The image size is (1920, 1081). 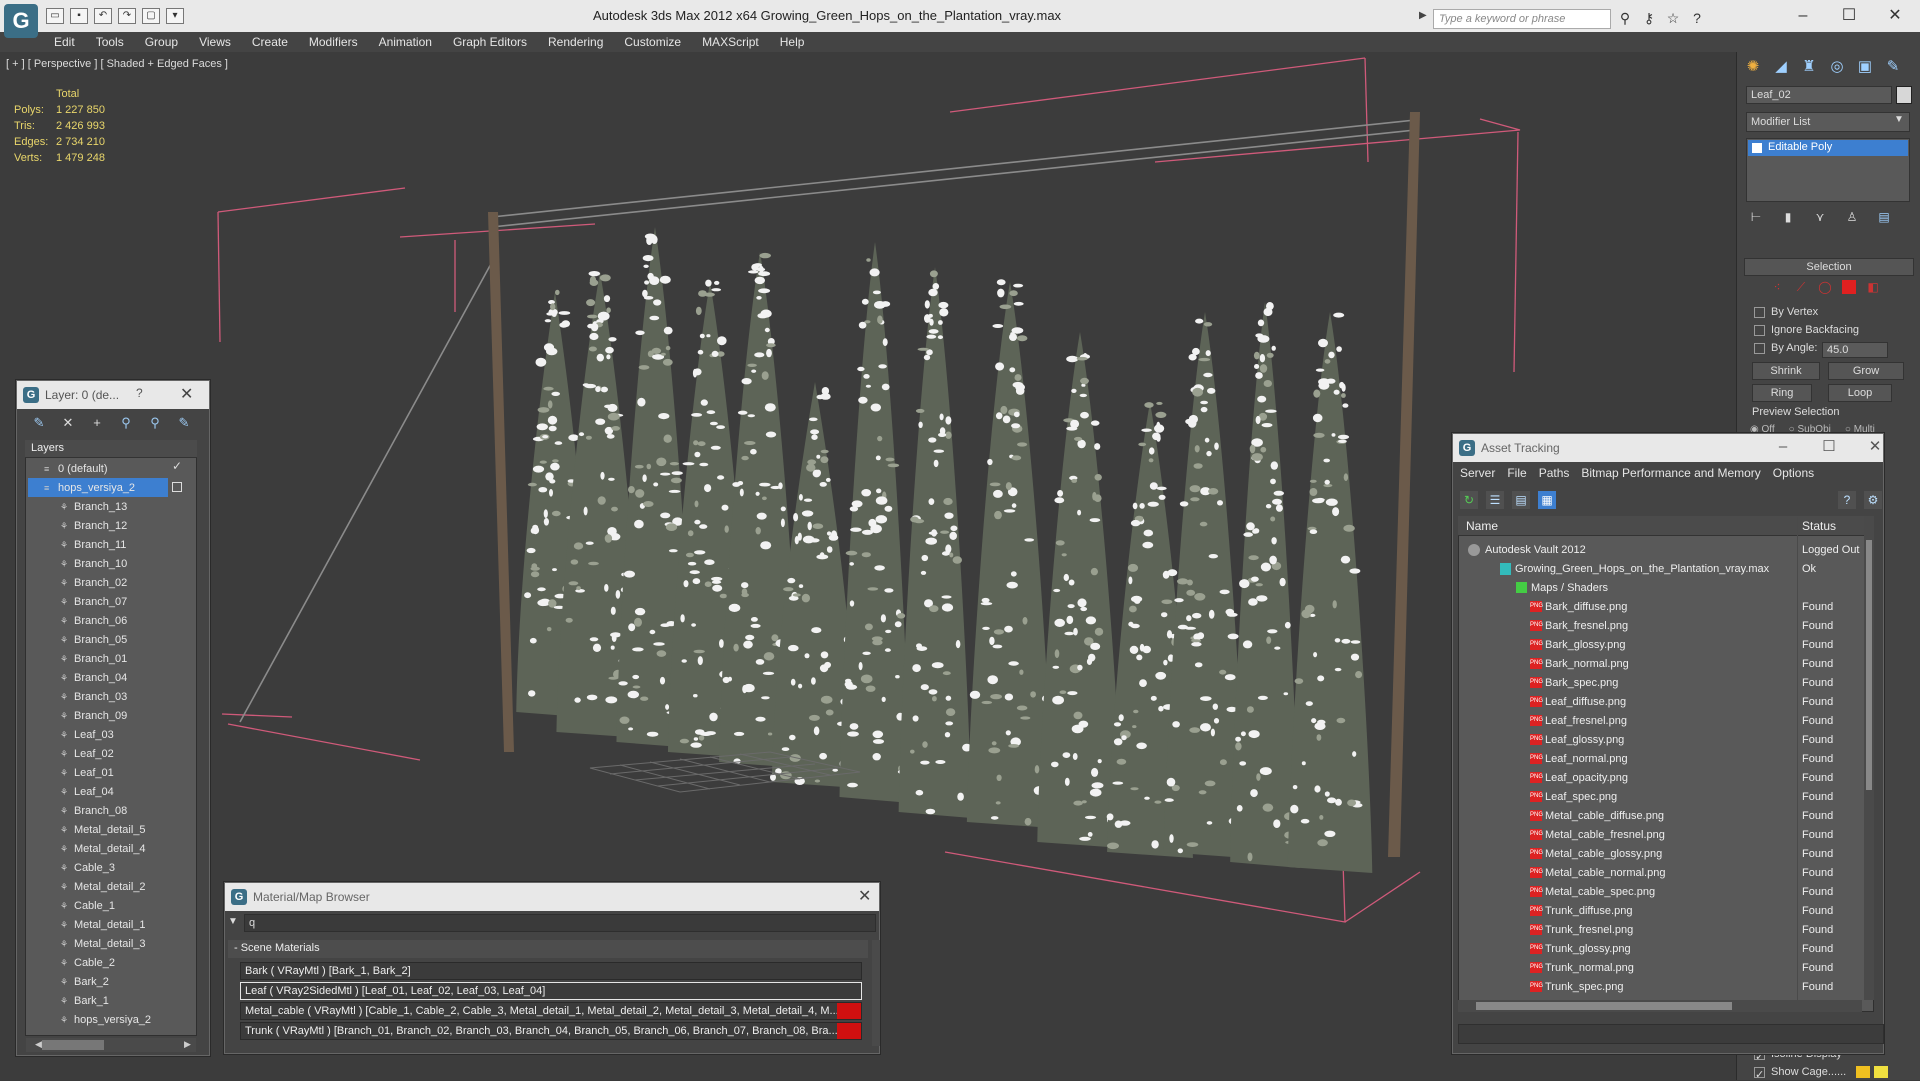 What do you see at coordinates (84, 1000) in the screenshot?
I see `layer-row: ⚘ Bark_1` at bounding box center [84, 1000].